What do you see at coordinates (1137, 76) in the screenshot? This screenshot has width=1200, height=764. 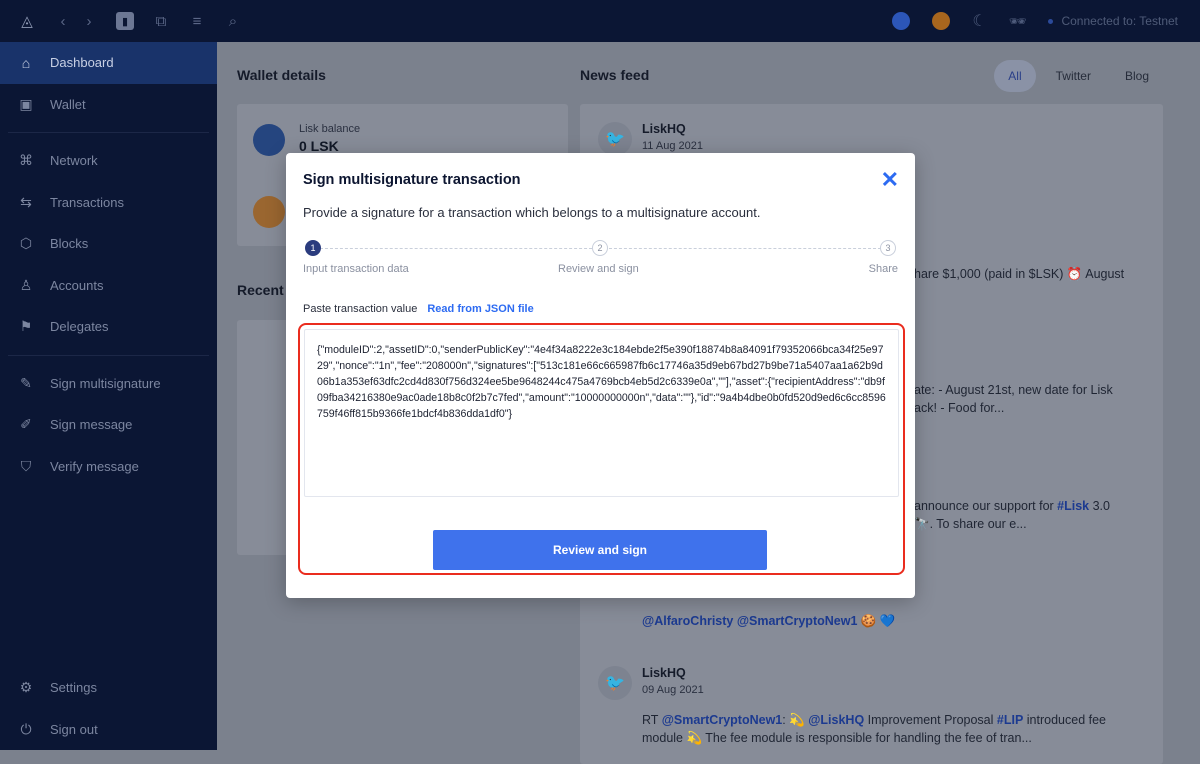 I see `tab-blog: Blog` at bounding box center [1137, 76].